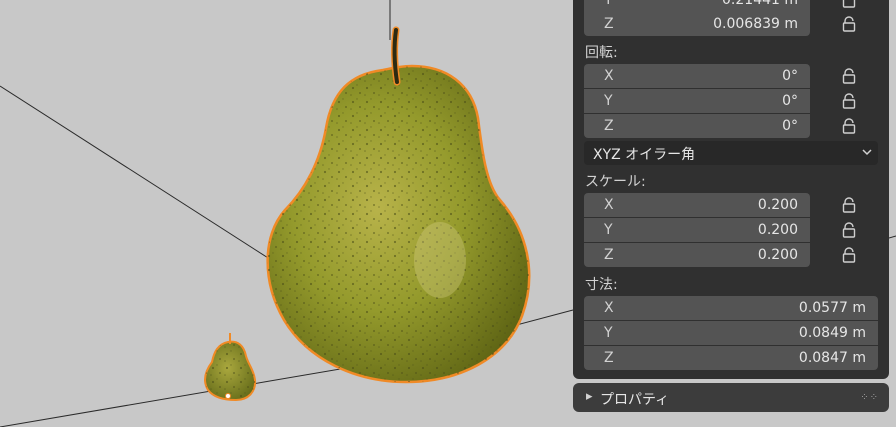 The image size is (896, 427). I want to click on rotation-z-row: Z 0°, so click(731, 126).